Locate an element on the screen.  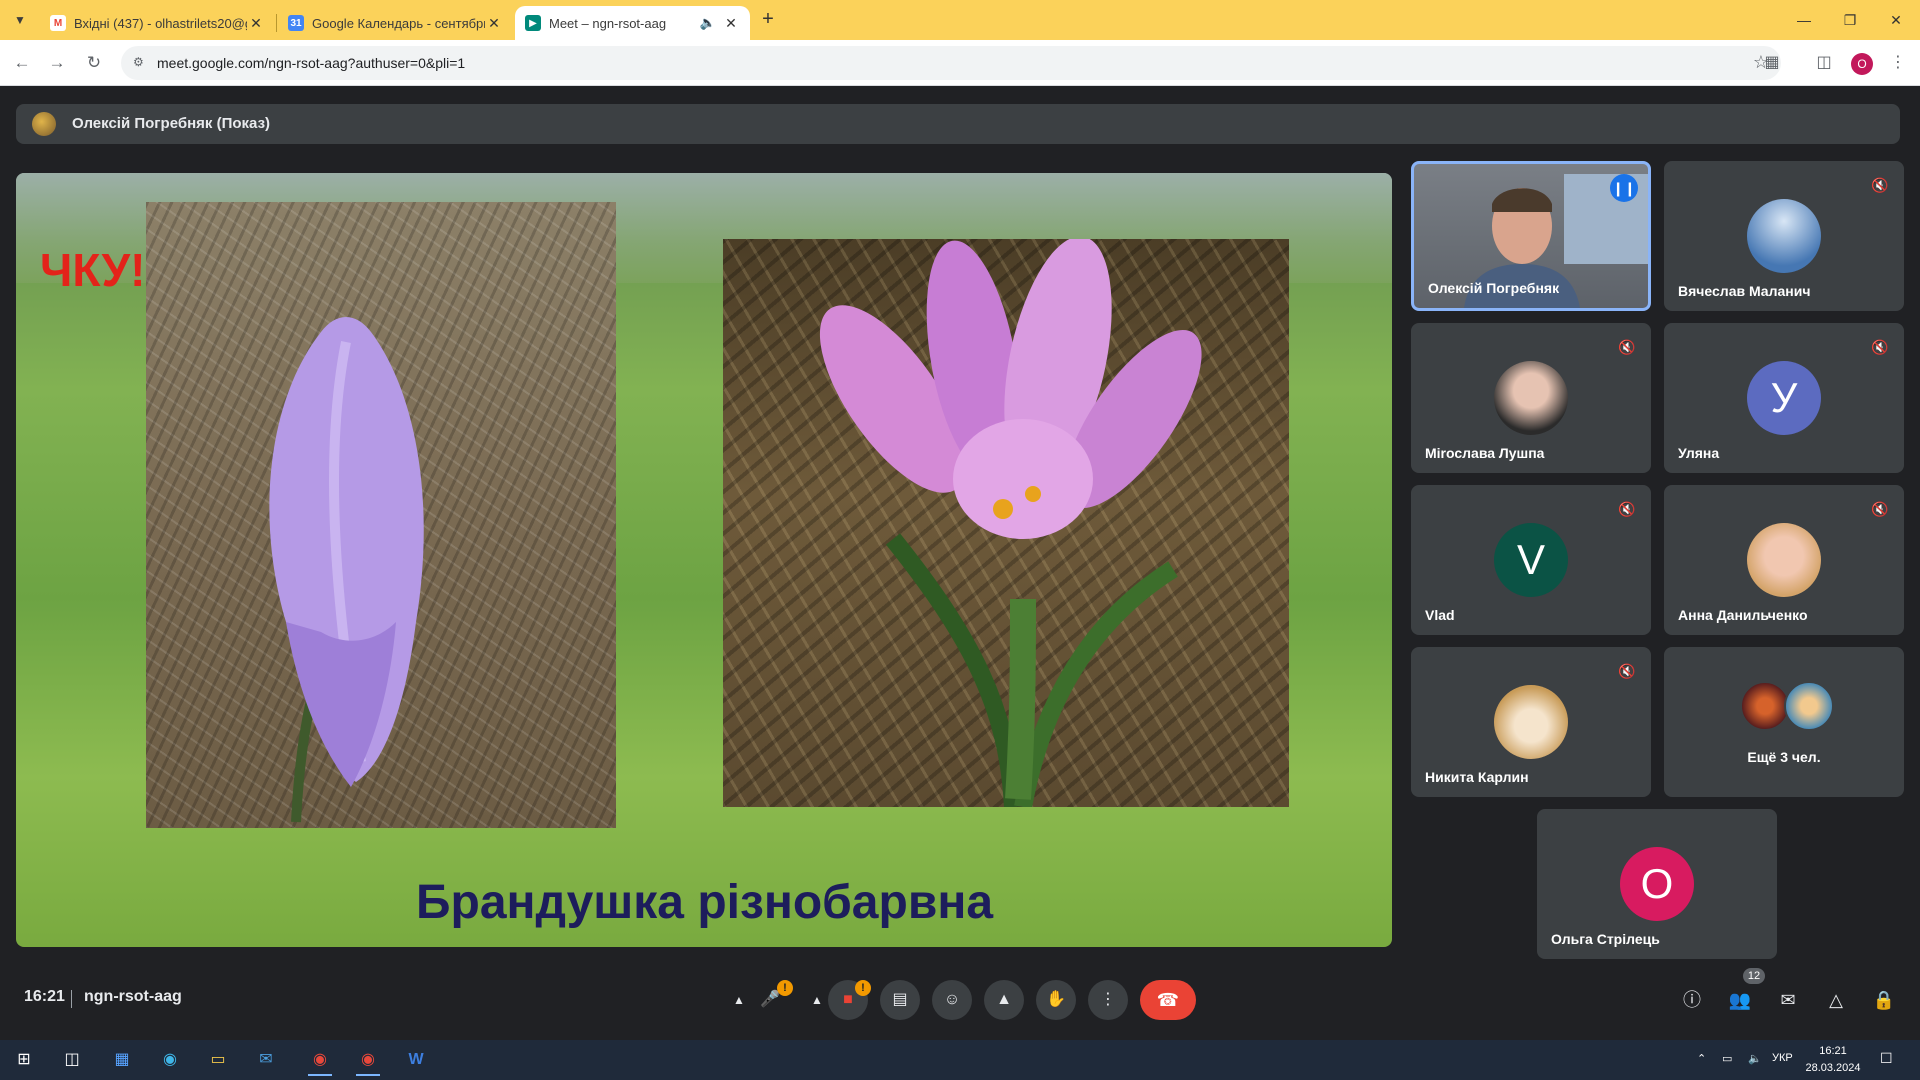
participant-tile: 🔇 Никита Карлин is located at coordinates (1531, 722).